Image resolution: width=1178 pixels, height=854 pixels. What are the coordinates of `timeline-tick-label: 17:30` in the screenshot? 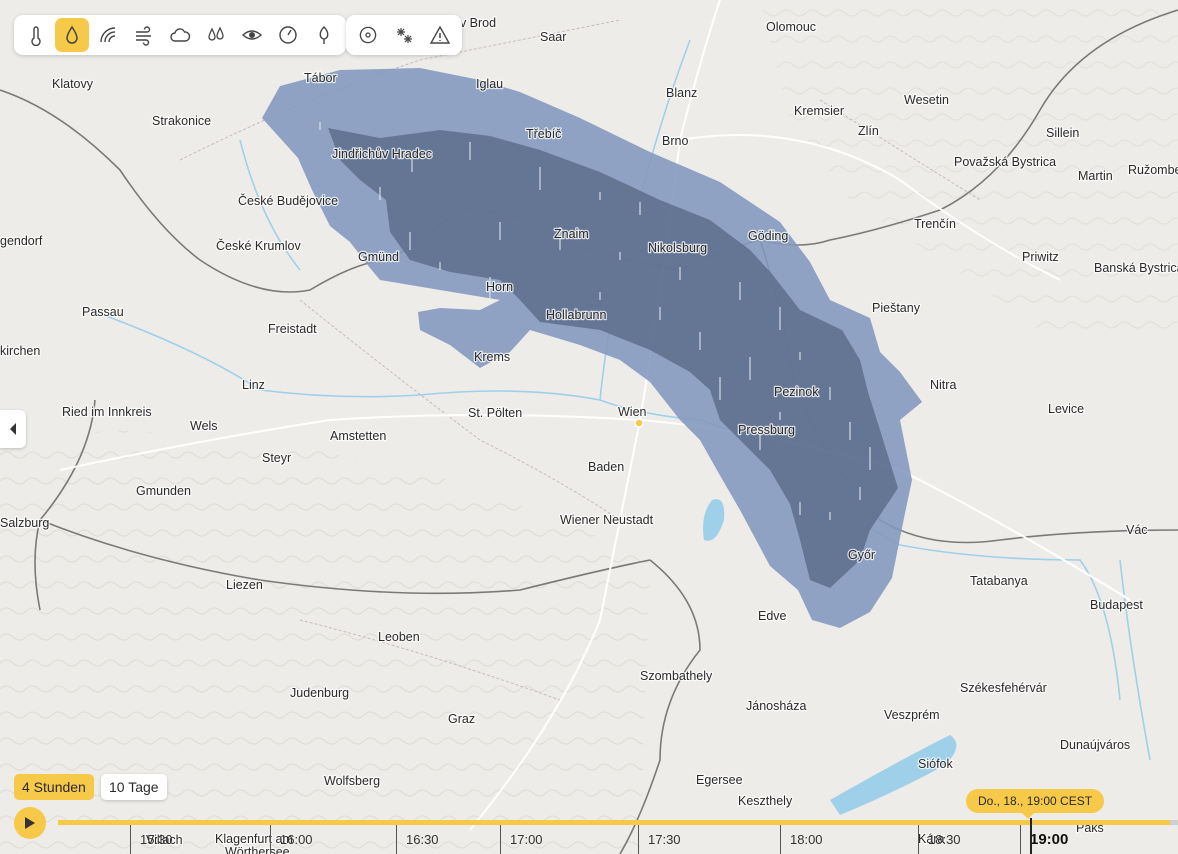 It's located at (664, 839).